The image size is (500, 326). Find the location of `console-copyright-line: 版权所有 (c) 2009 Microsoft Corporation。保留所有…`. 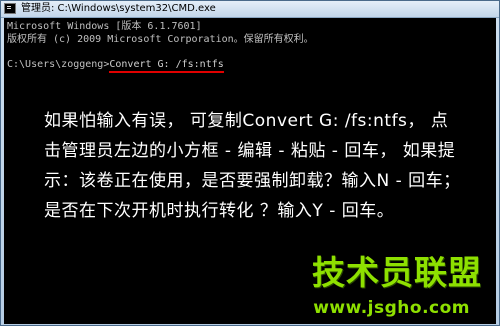

console-copyright-line: 版权所有 (c) 2009 Microsoft Corporation。保留所有… is located at coordinates (160, 39).